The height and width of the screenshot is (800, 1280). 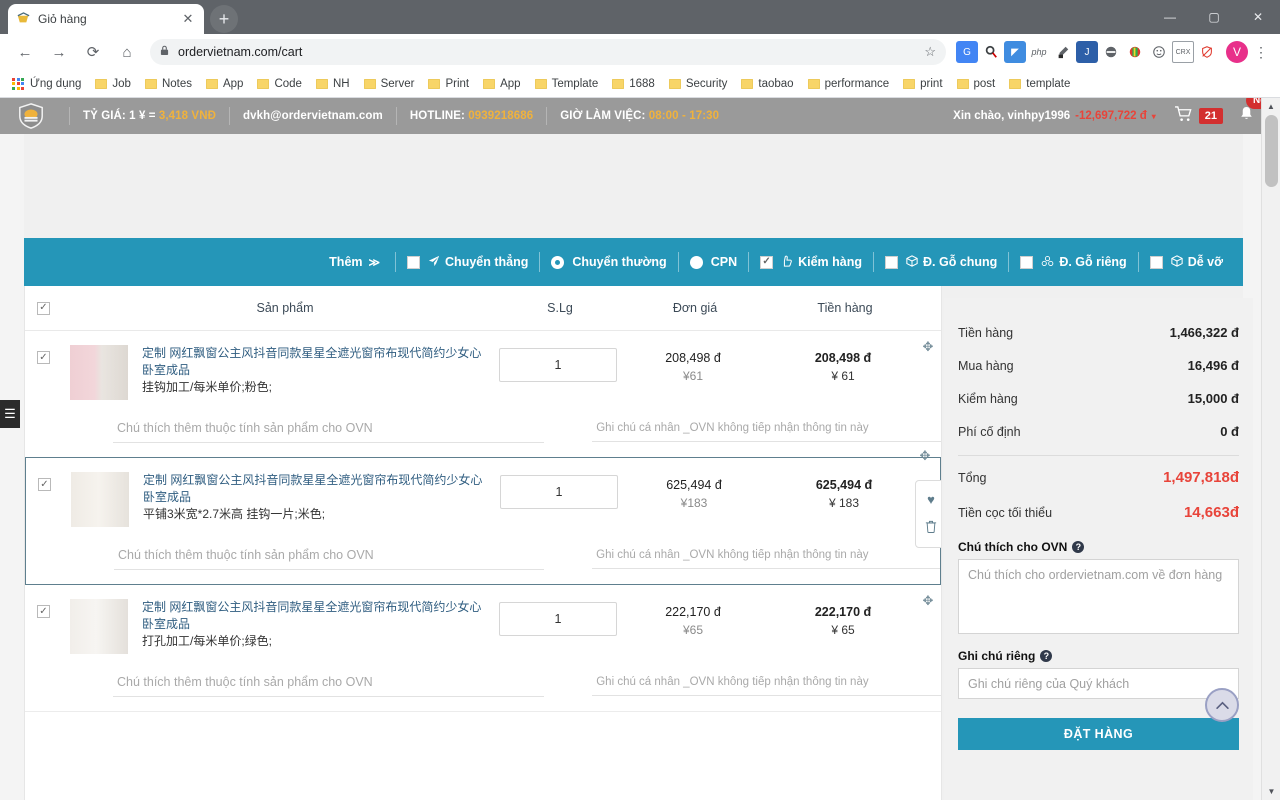 I want to click on scroll-down-icon: ▼, so click(x=1271, y=791).